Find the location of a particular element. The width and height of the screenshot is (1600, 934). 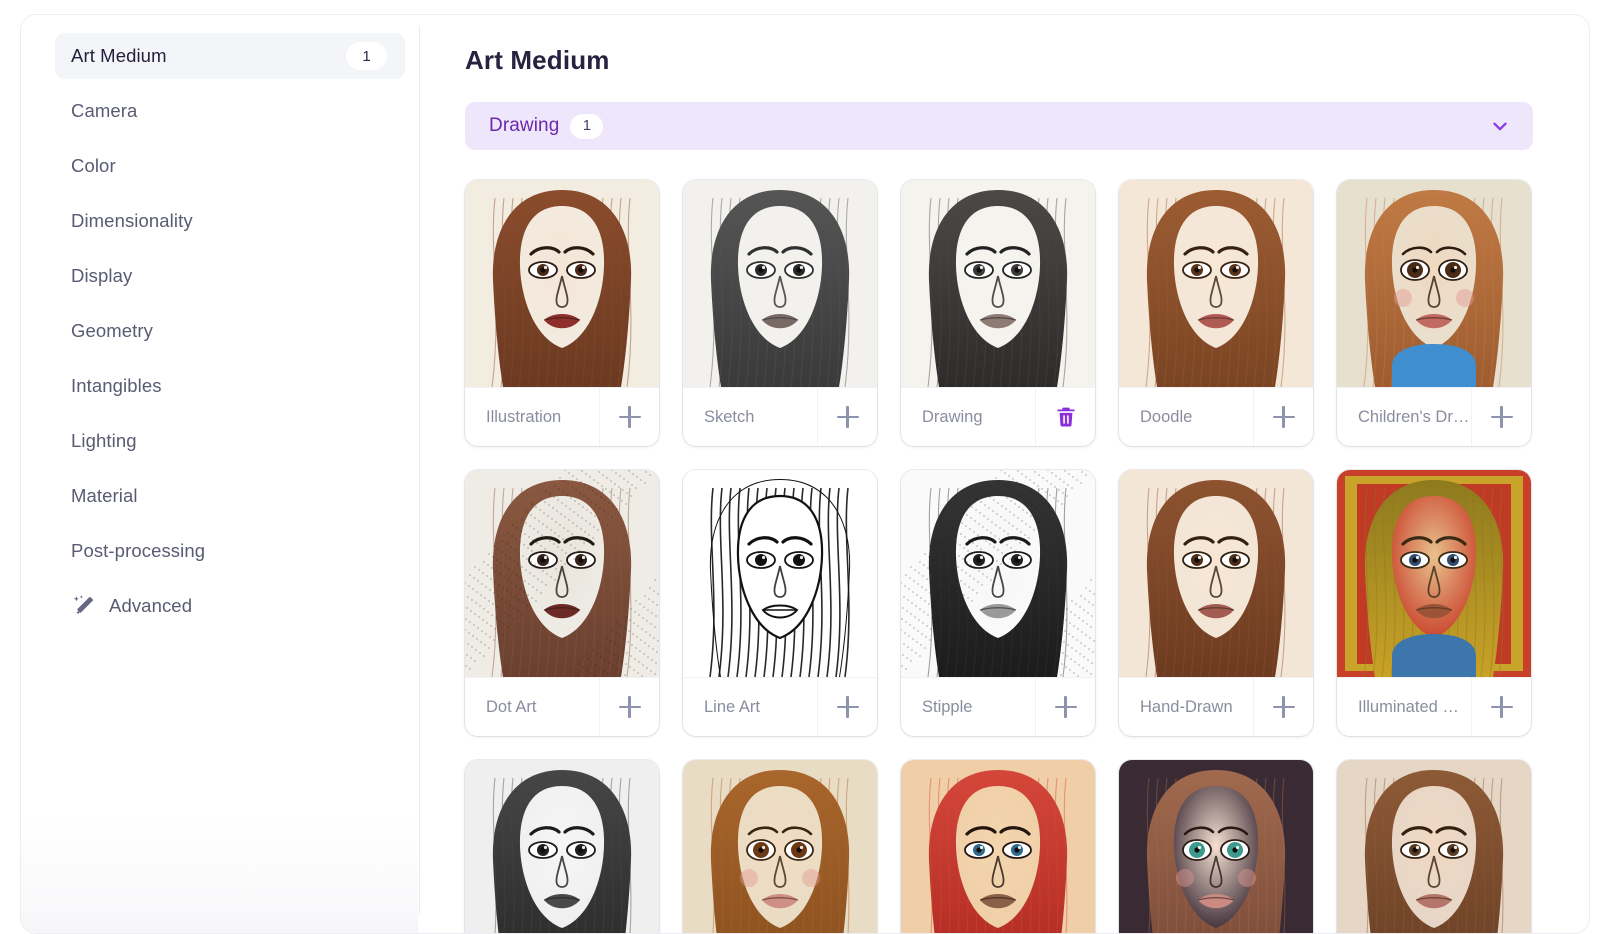

sidebar-bottom-fade is located at coordinates (219, 873).